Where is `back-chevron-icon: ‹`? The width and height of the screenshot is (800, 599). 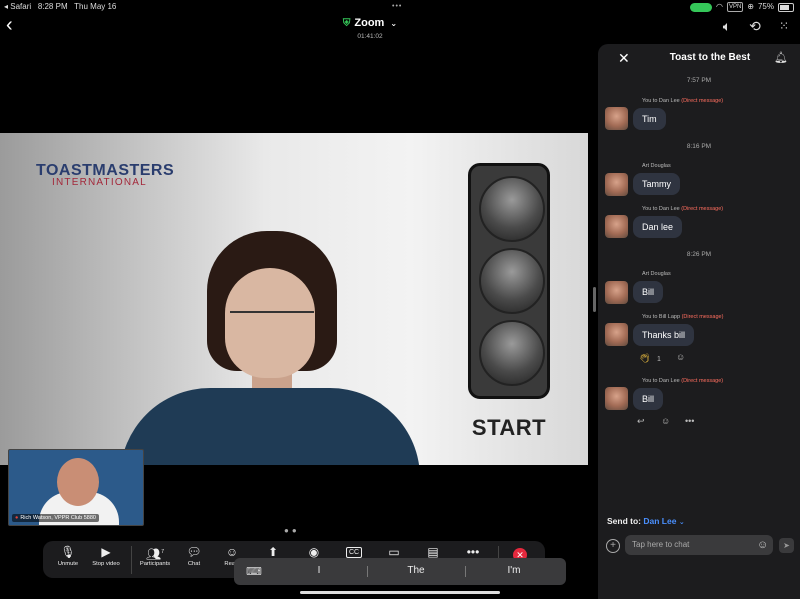
back-chevron-icon: ‹ is located at coordinates (16, 25).